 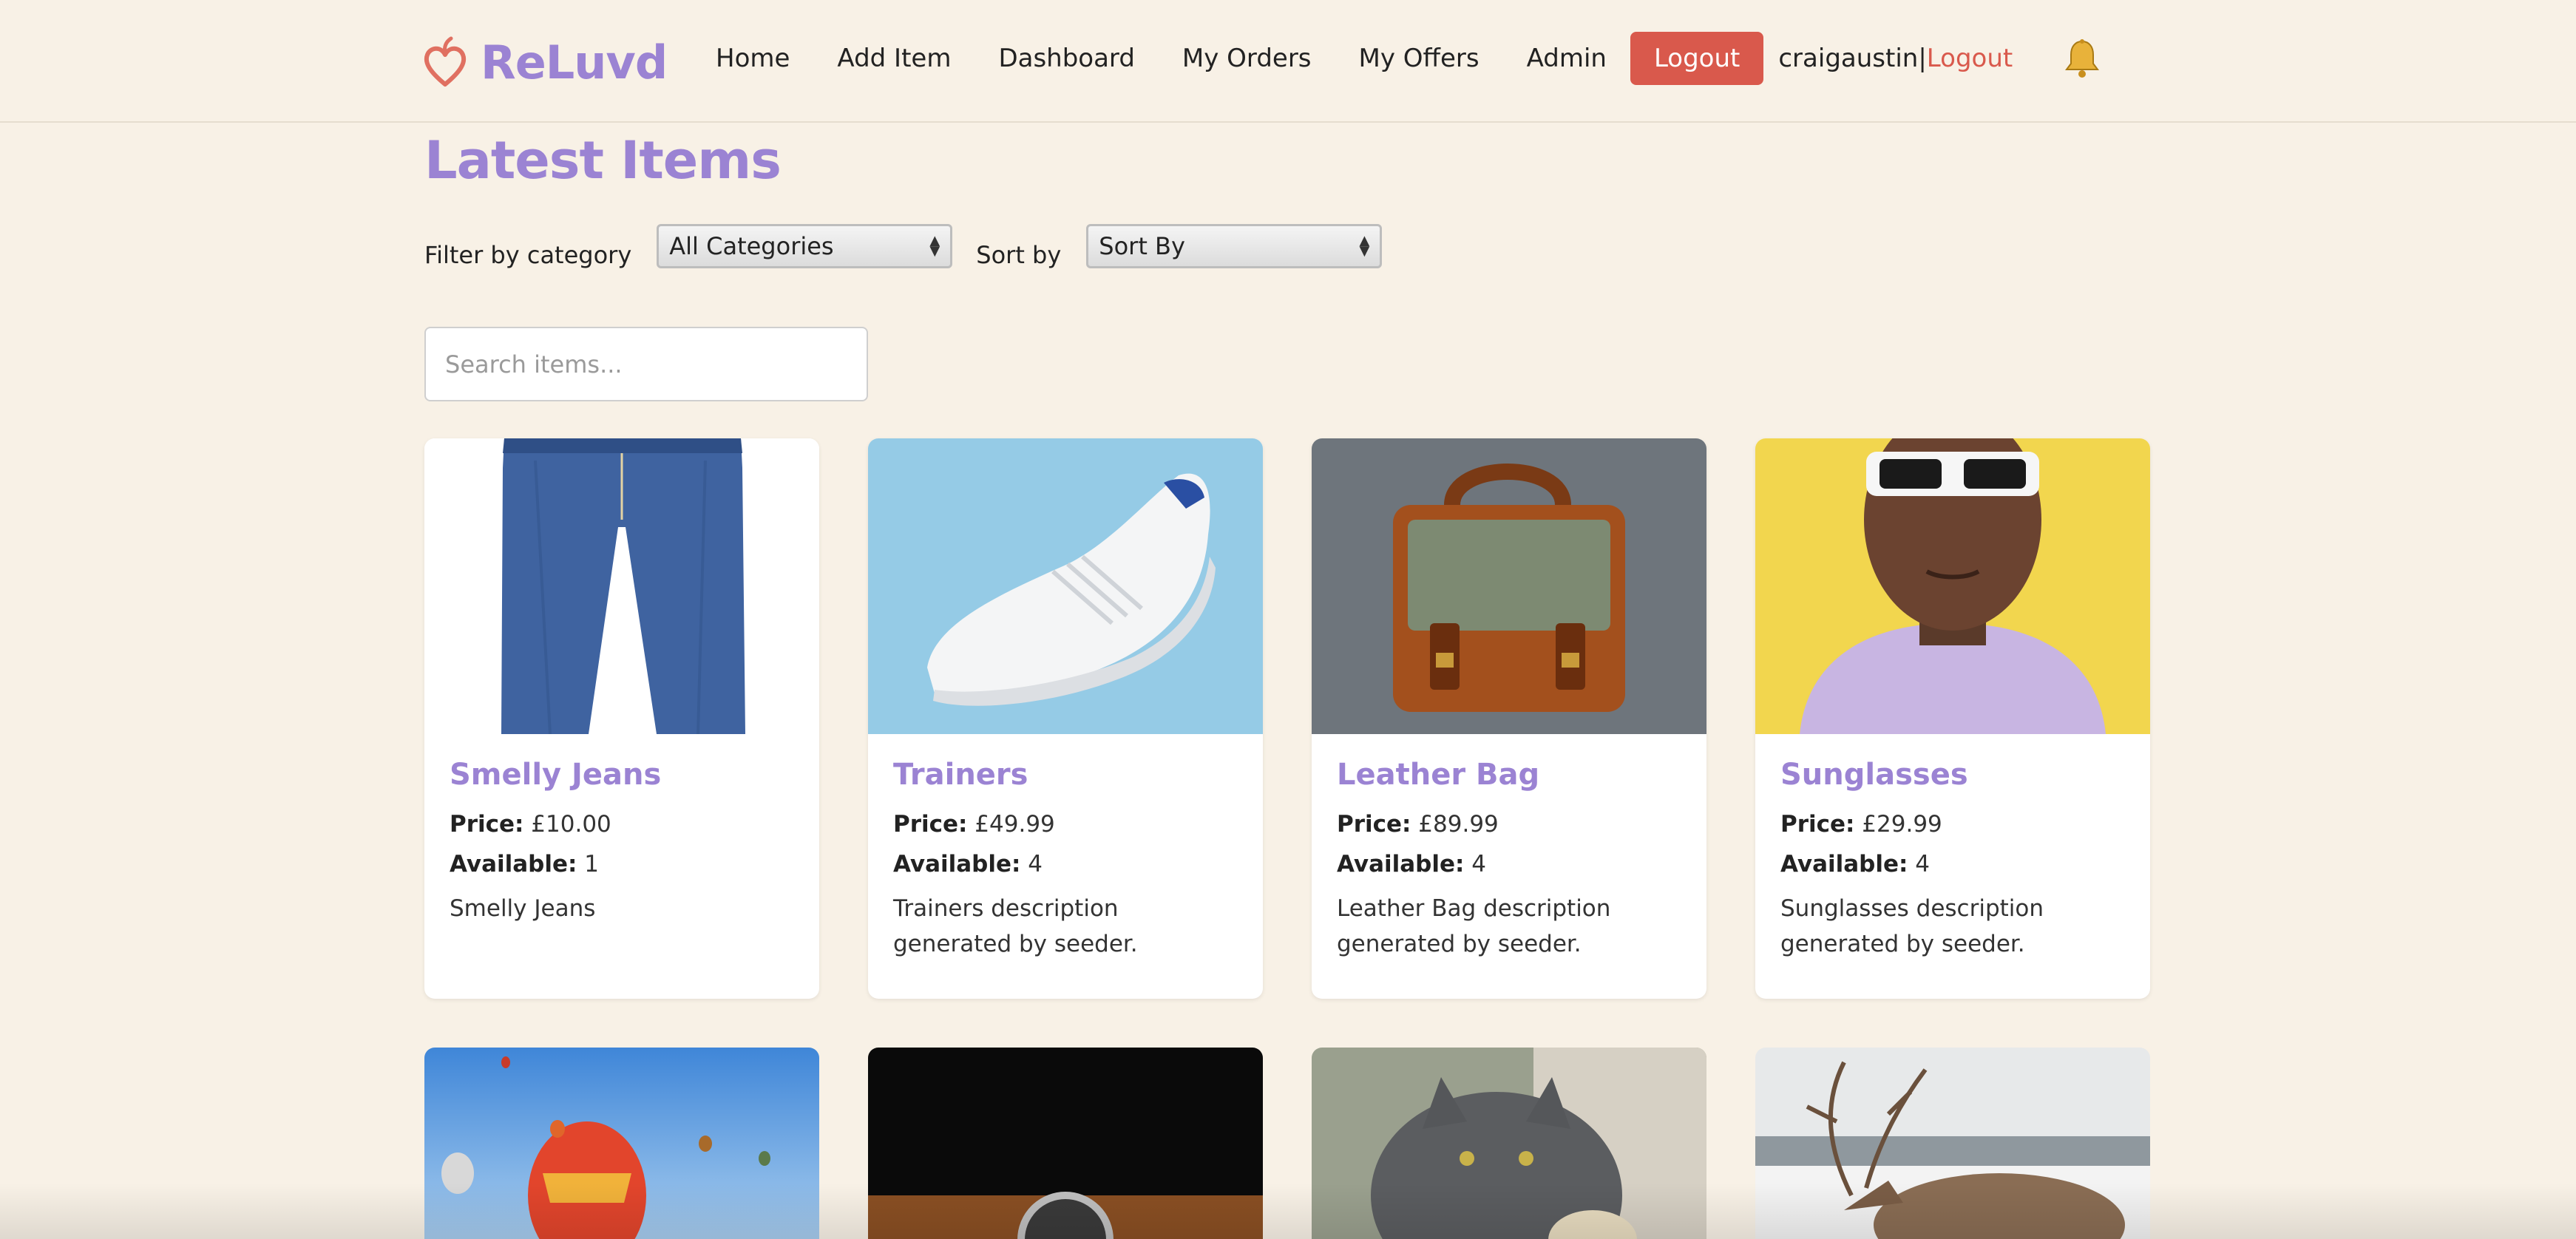 What do you see at coordinates (445, 61) in the screenshot?
I see `heart-icon` at bounding box center [445, 61].